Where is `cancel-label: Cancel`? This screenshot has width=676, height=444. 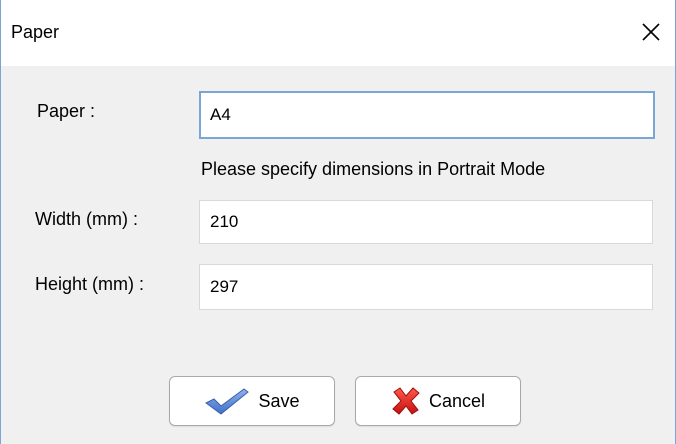
cancel-label: Cancel is located at coordinates (457, 400).